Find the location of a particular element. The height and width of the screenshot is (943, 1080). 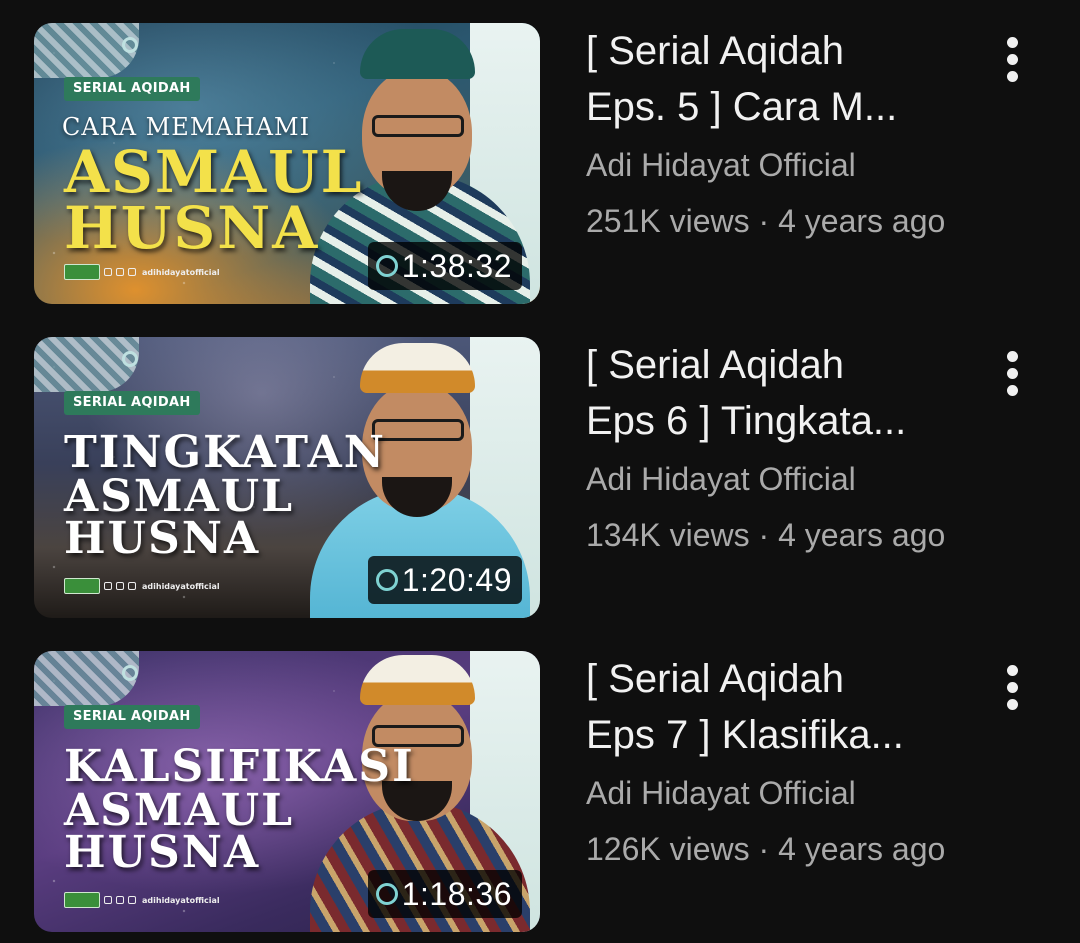

presenter-glasses is located at coordinates (418, 126).